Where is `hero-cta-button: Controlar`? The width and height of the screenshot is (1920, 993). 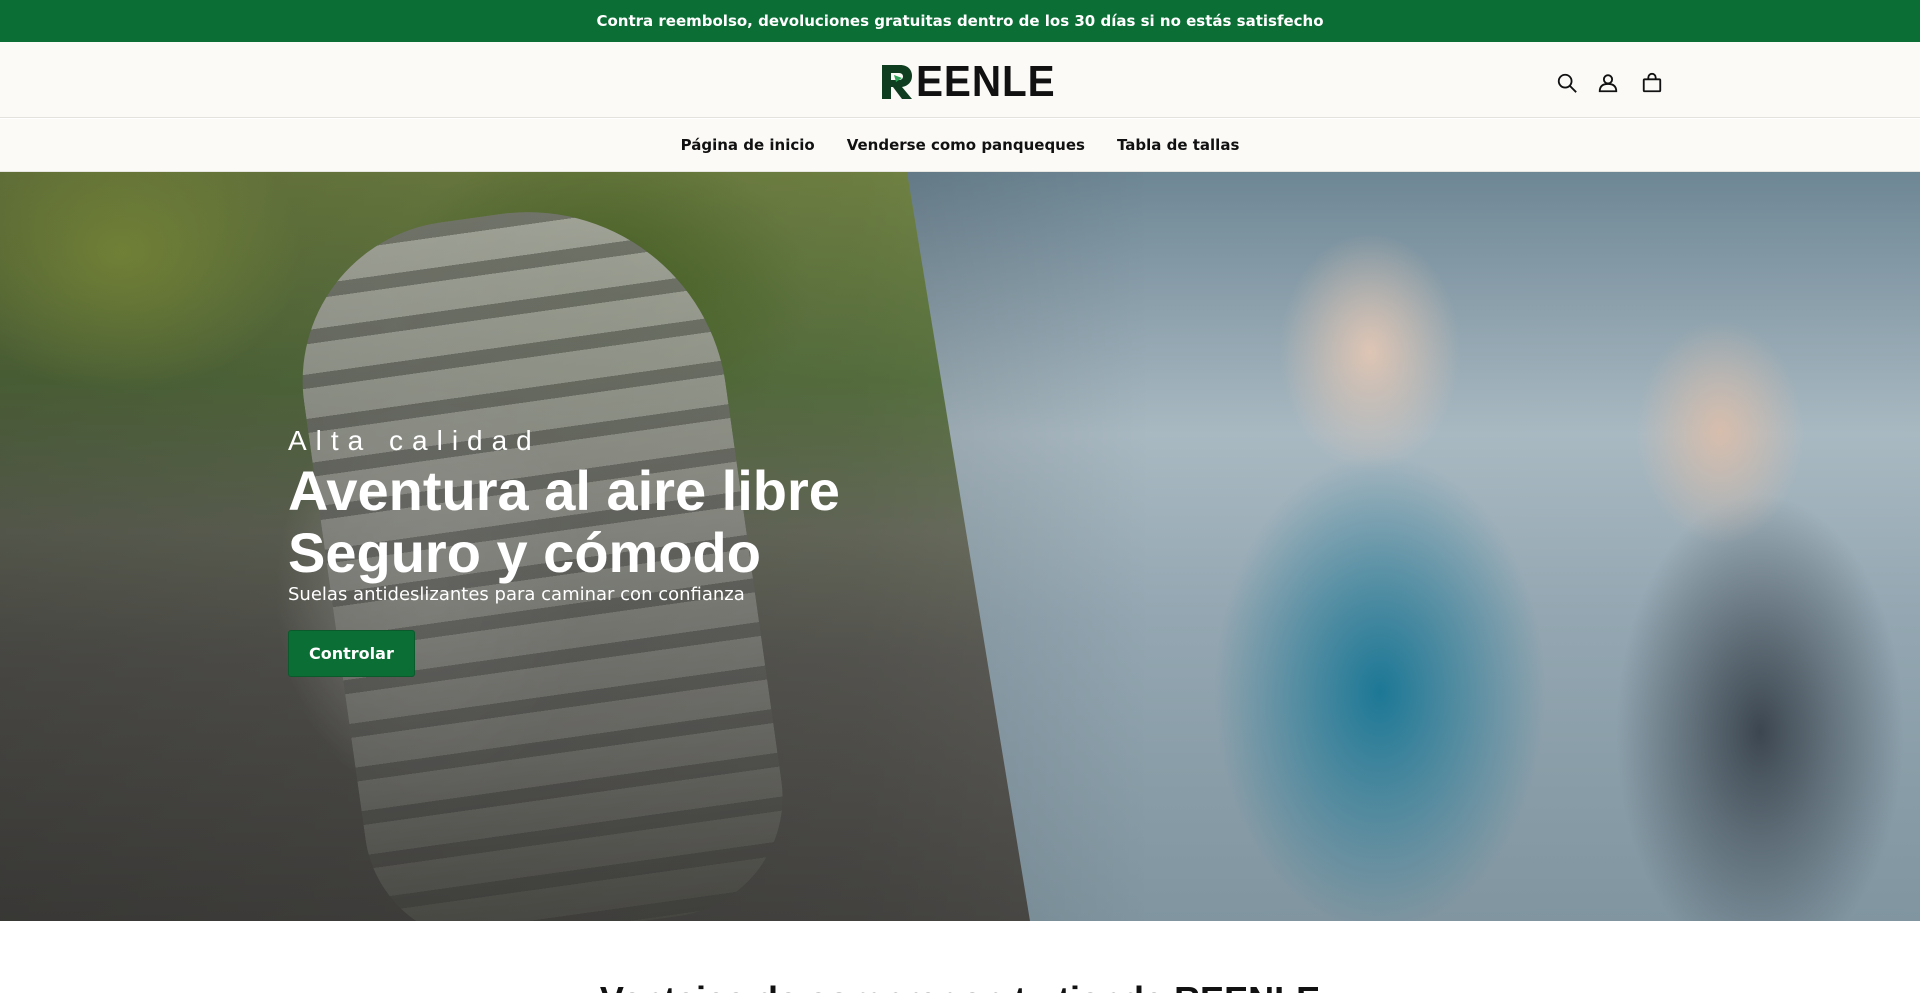 hero-cta-button: Controlar is located at coordinates (351, 653).